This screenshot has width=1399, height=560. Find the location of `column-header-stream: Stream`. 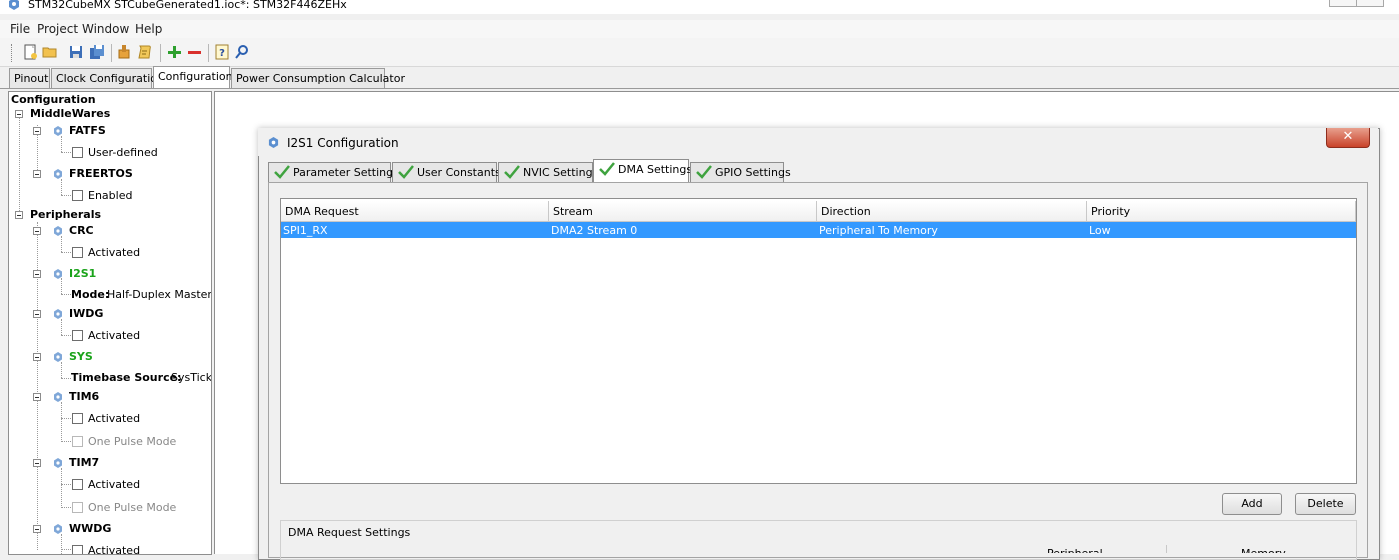

column-header-stream: Stream is located at coordinates (683, 211).